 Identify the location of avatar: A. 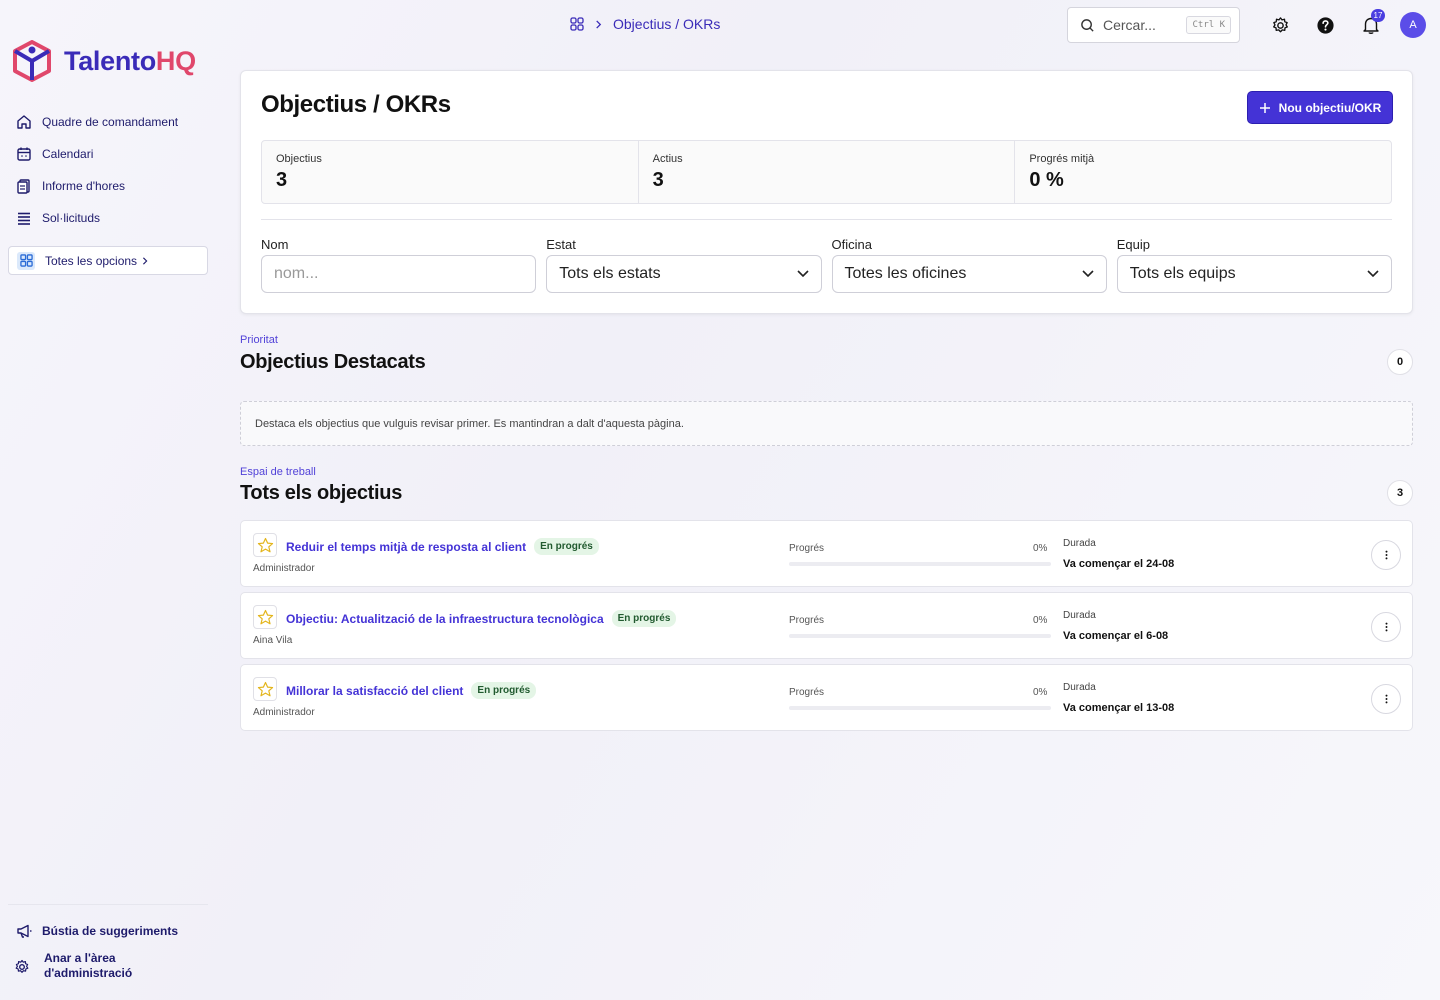
(1413, 25).